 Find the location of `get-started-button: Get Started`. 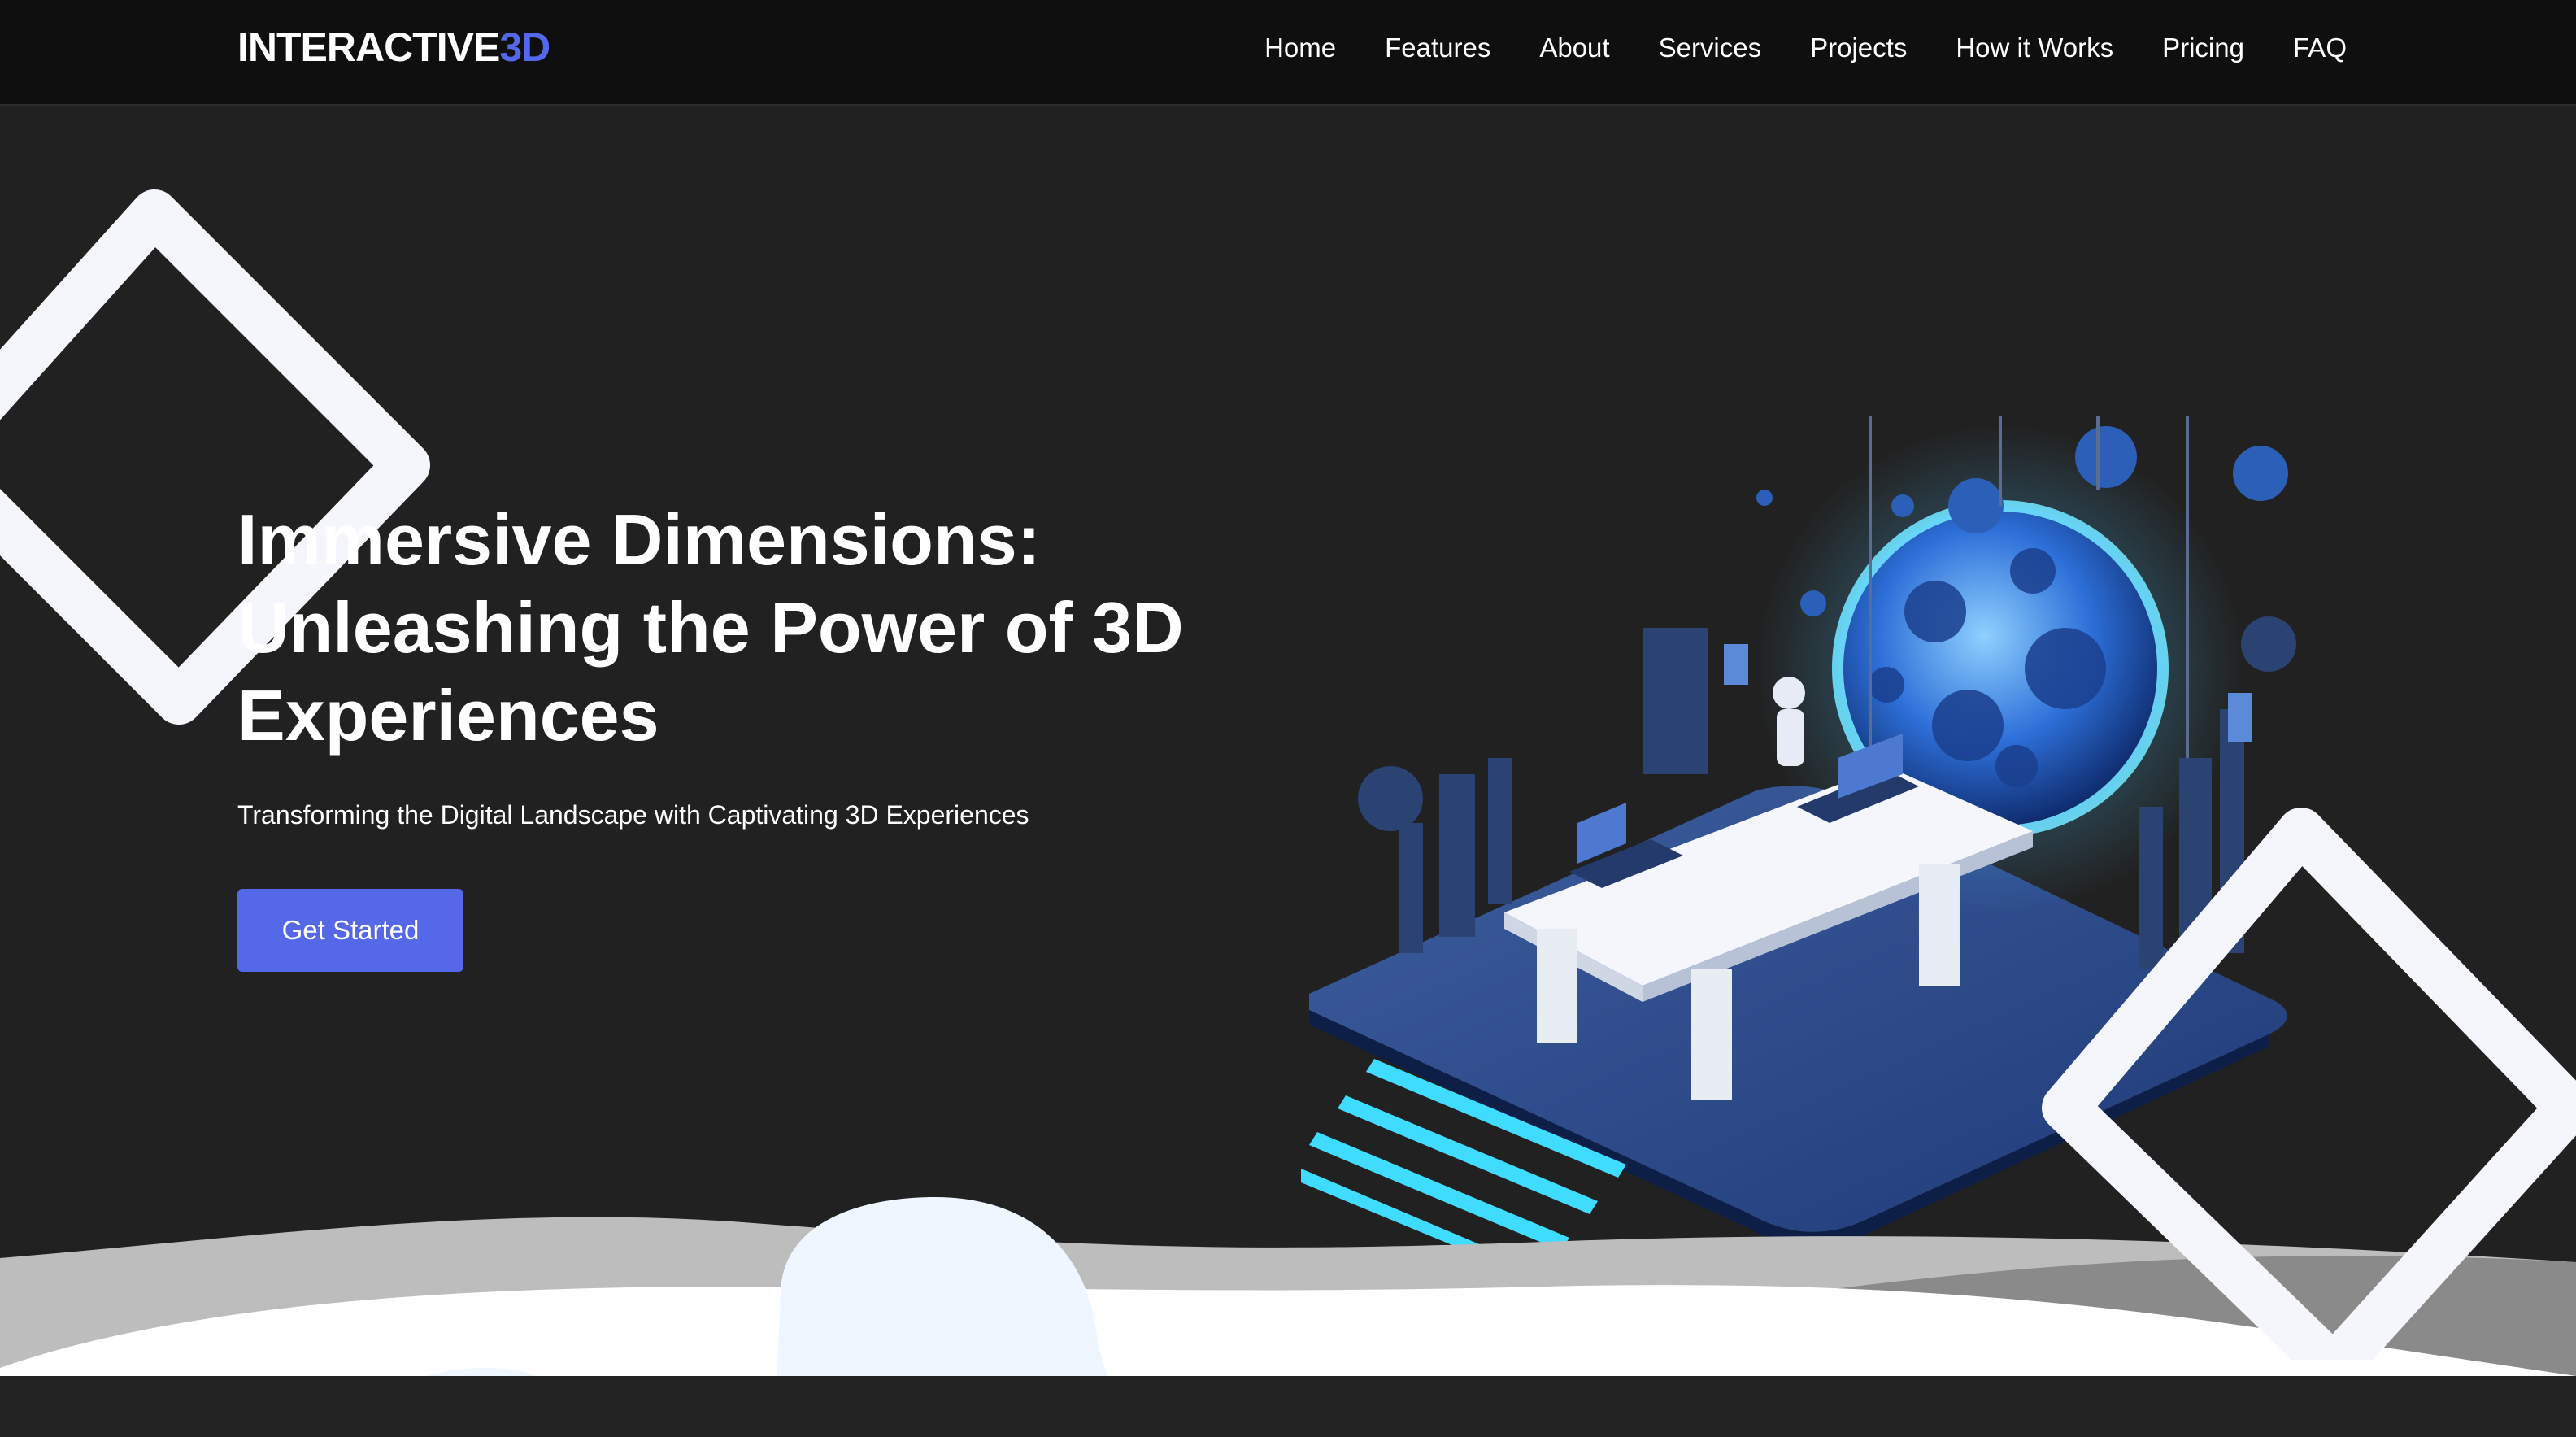

get-started-button: Get Started is located at coordinates (350, 930).